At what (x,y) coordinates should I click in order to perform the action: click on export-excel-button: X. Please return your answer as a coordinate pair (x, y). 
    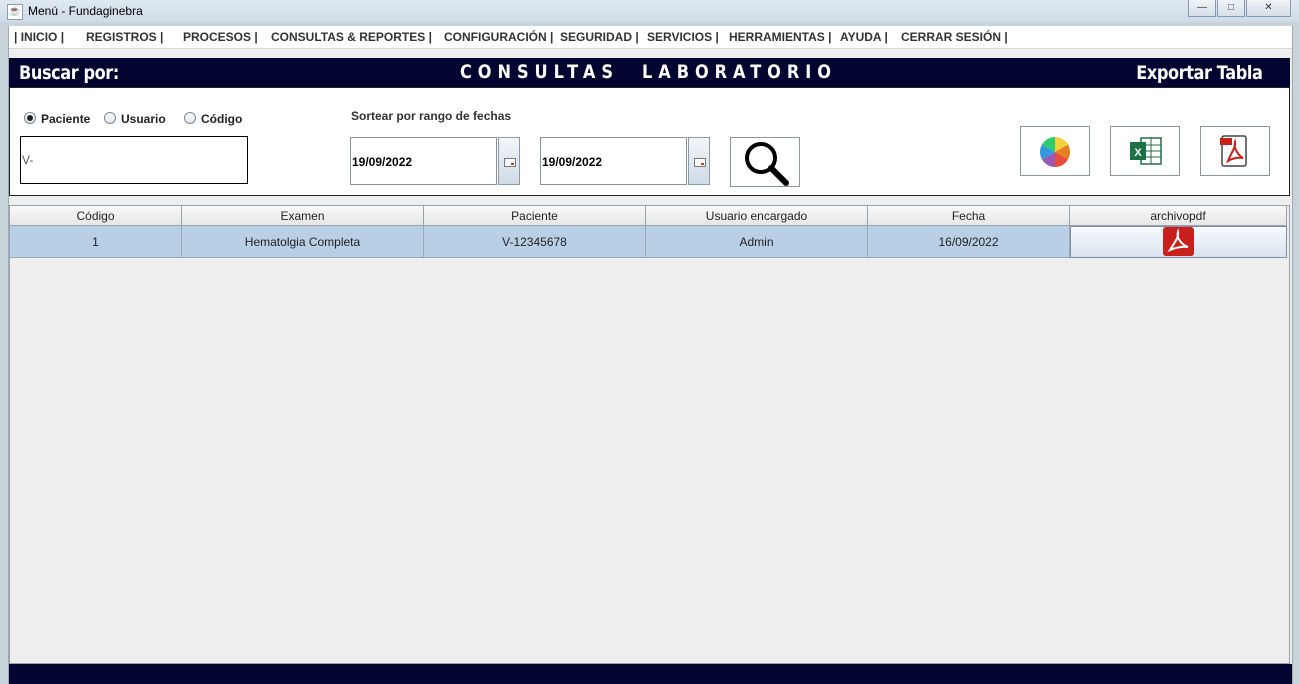
    Looking at the image, I should click on (1145, 151).